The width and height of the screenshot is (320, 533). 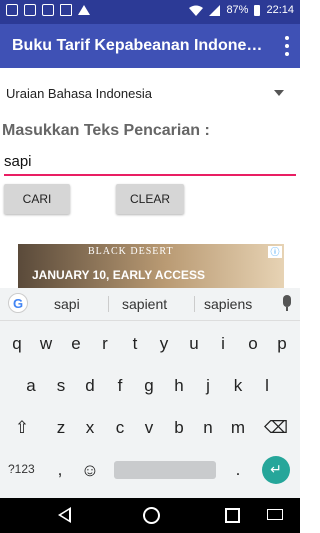 What do you see at coordinates (164, 344) in the screenshot?
I see `key-y: y` at bounding box center [164, 344].